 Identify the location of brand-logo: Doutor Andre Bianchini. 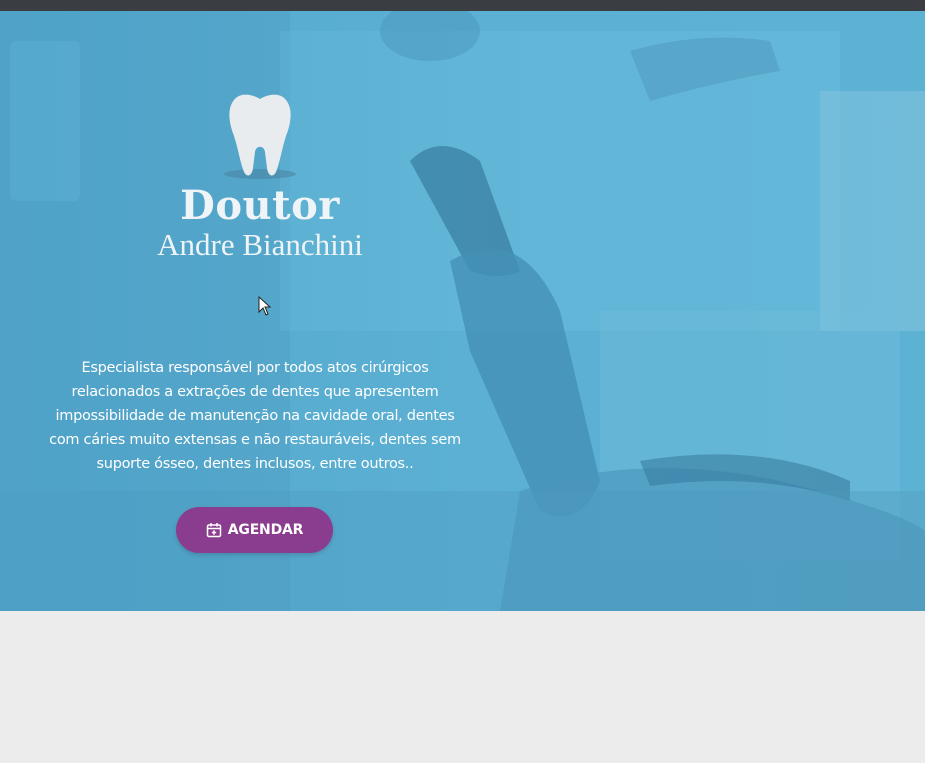
(260, 176).